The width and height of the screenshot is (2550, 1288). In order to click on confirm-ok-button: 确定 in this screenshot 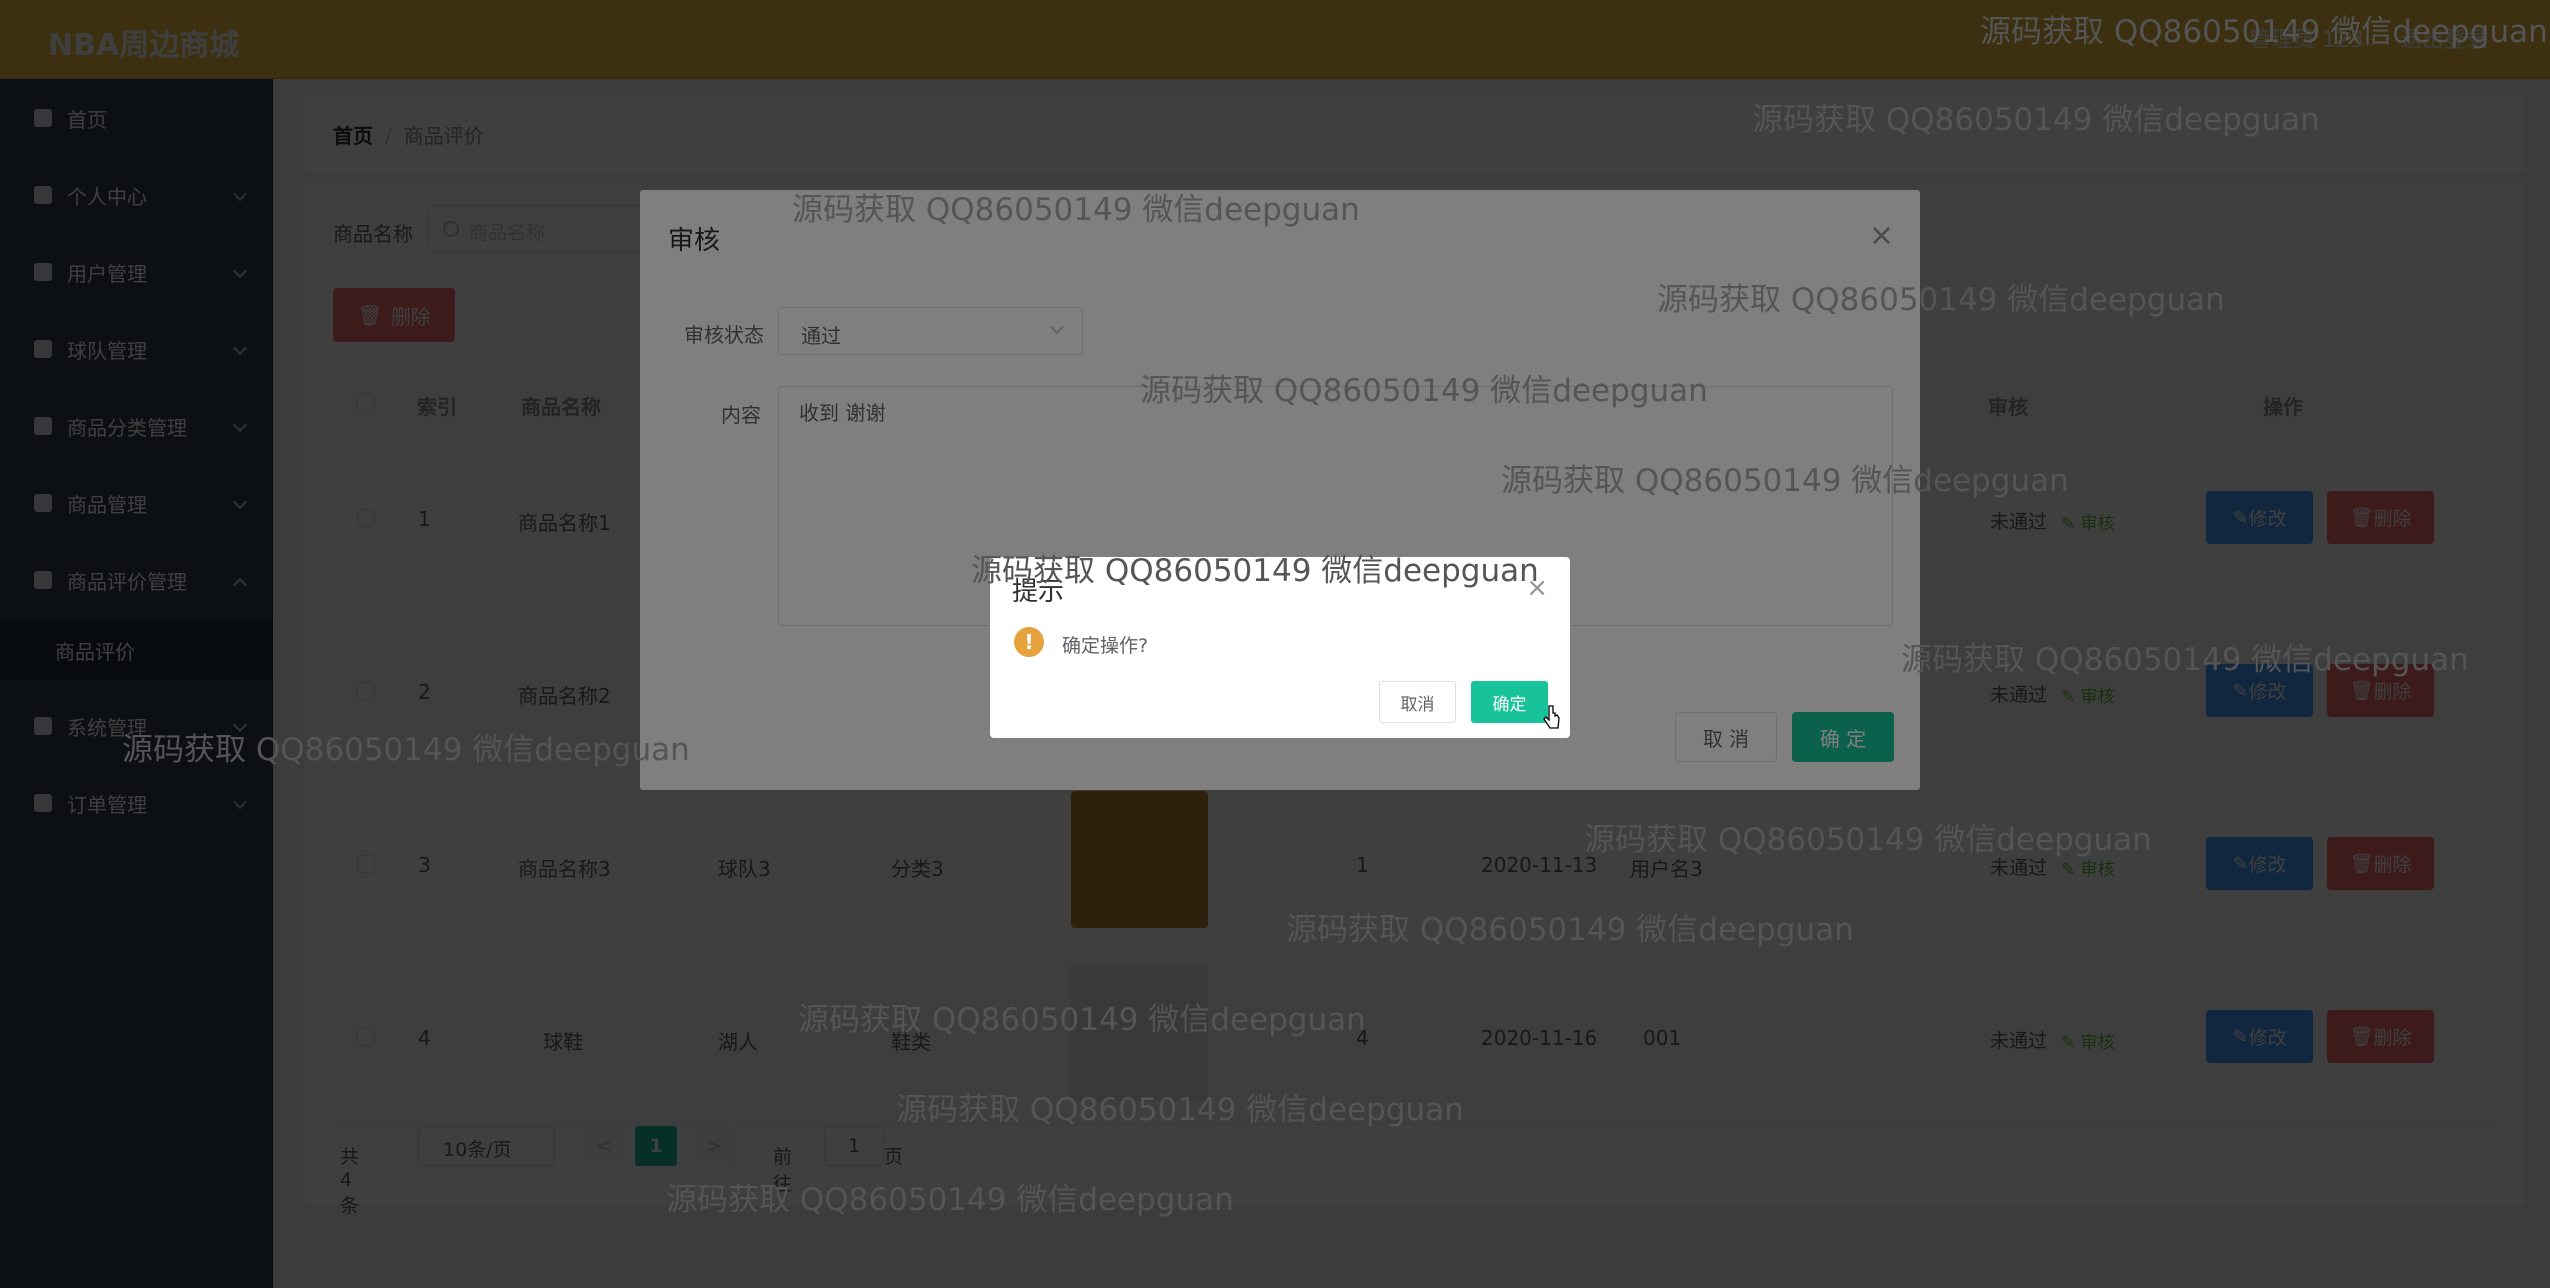, I will do `click(1509, 702)`.